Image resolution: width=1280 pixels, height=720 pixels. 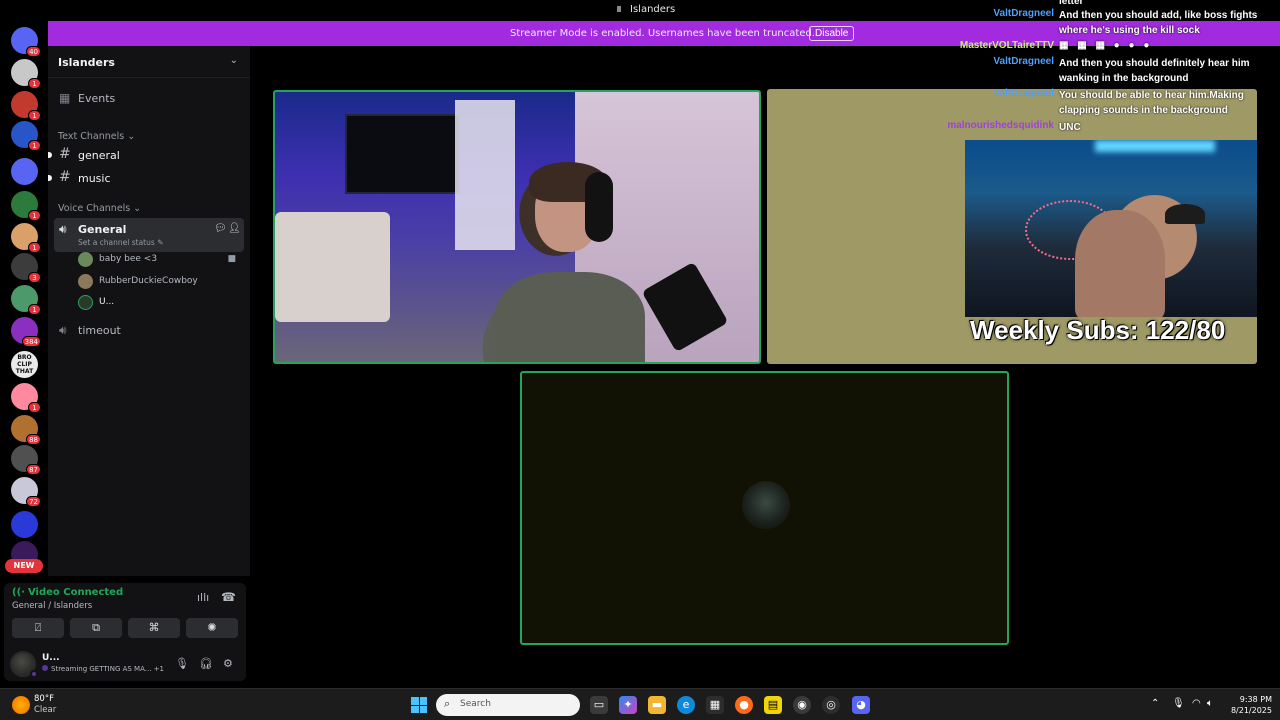 What do you see at coordinates (160, 242) in the screenshot?
I see `pencil-icon: ✎` at bounding box center [160, 242].